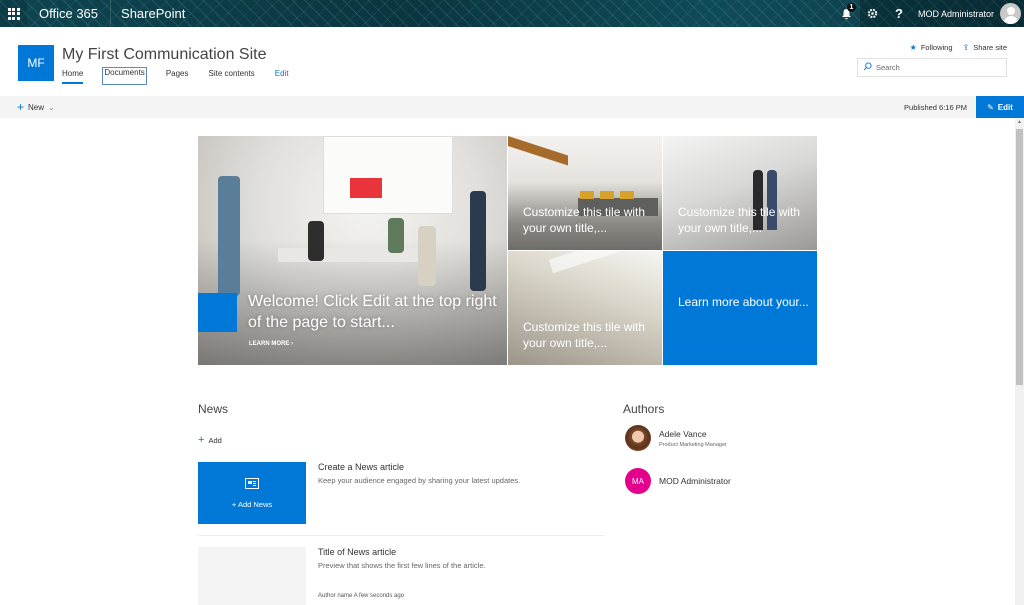  Describe the element at coordinates (215, 440) in the screenshot. I see `add-label: Add` at that location.